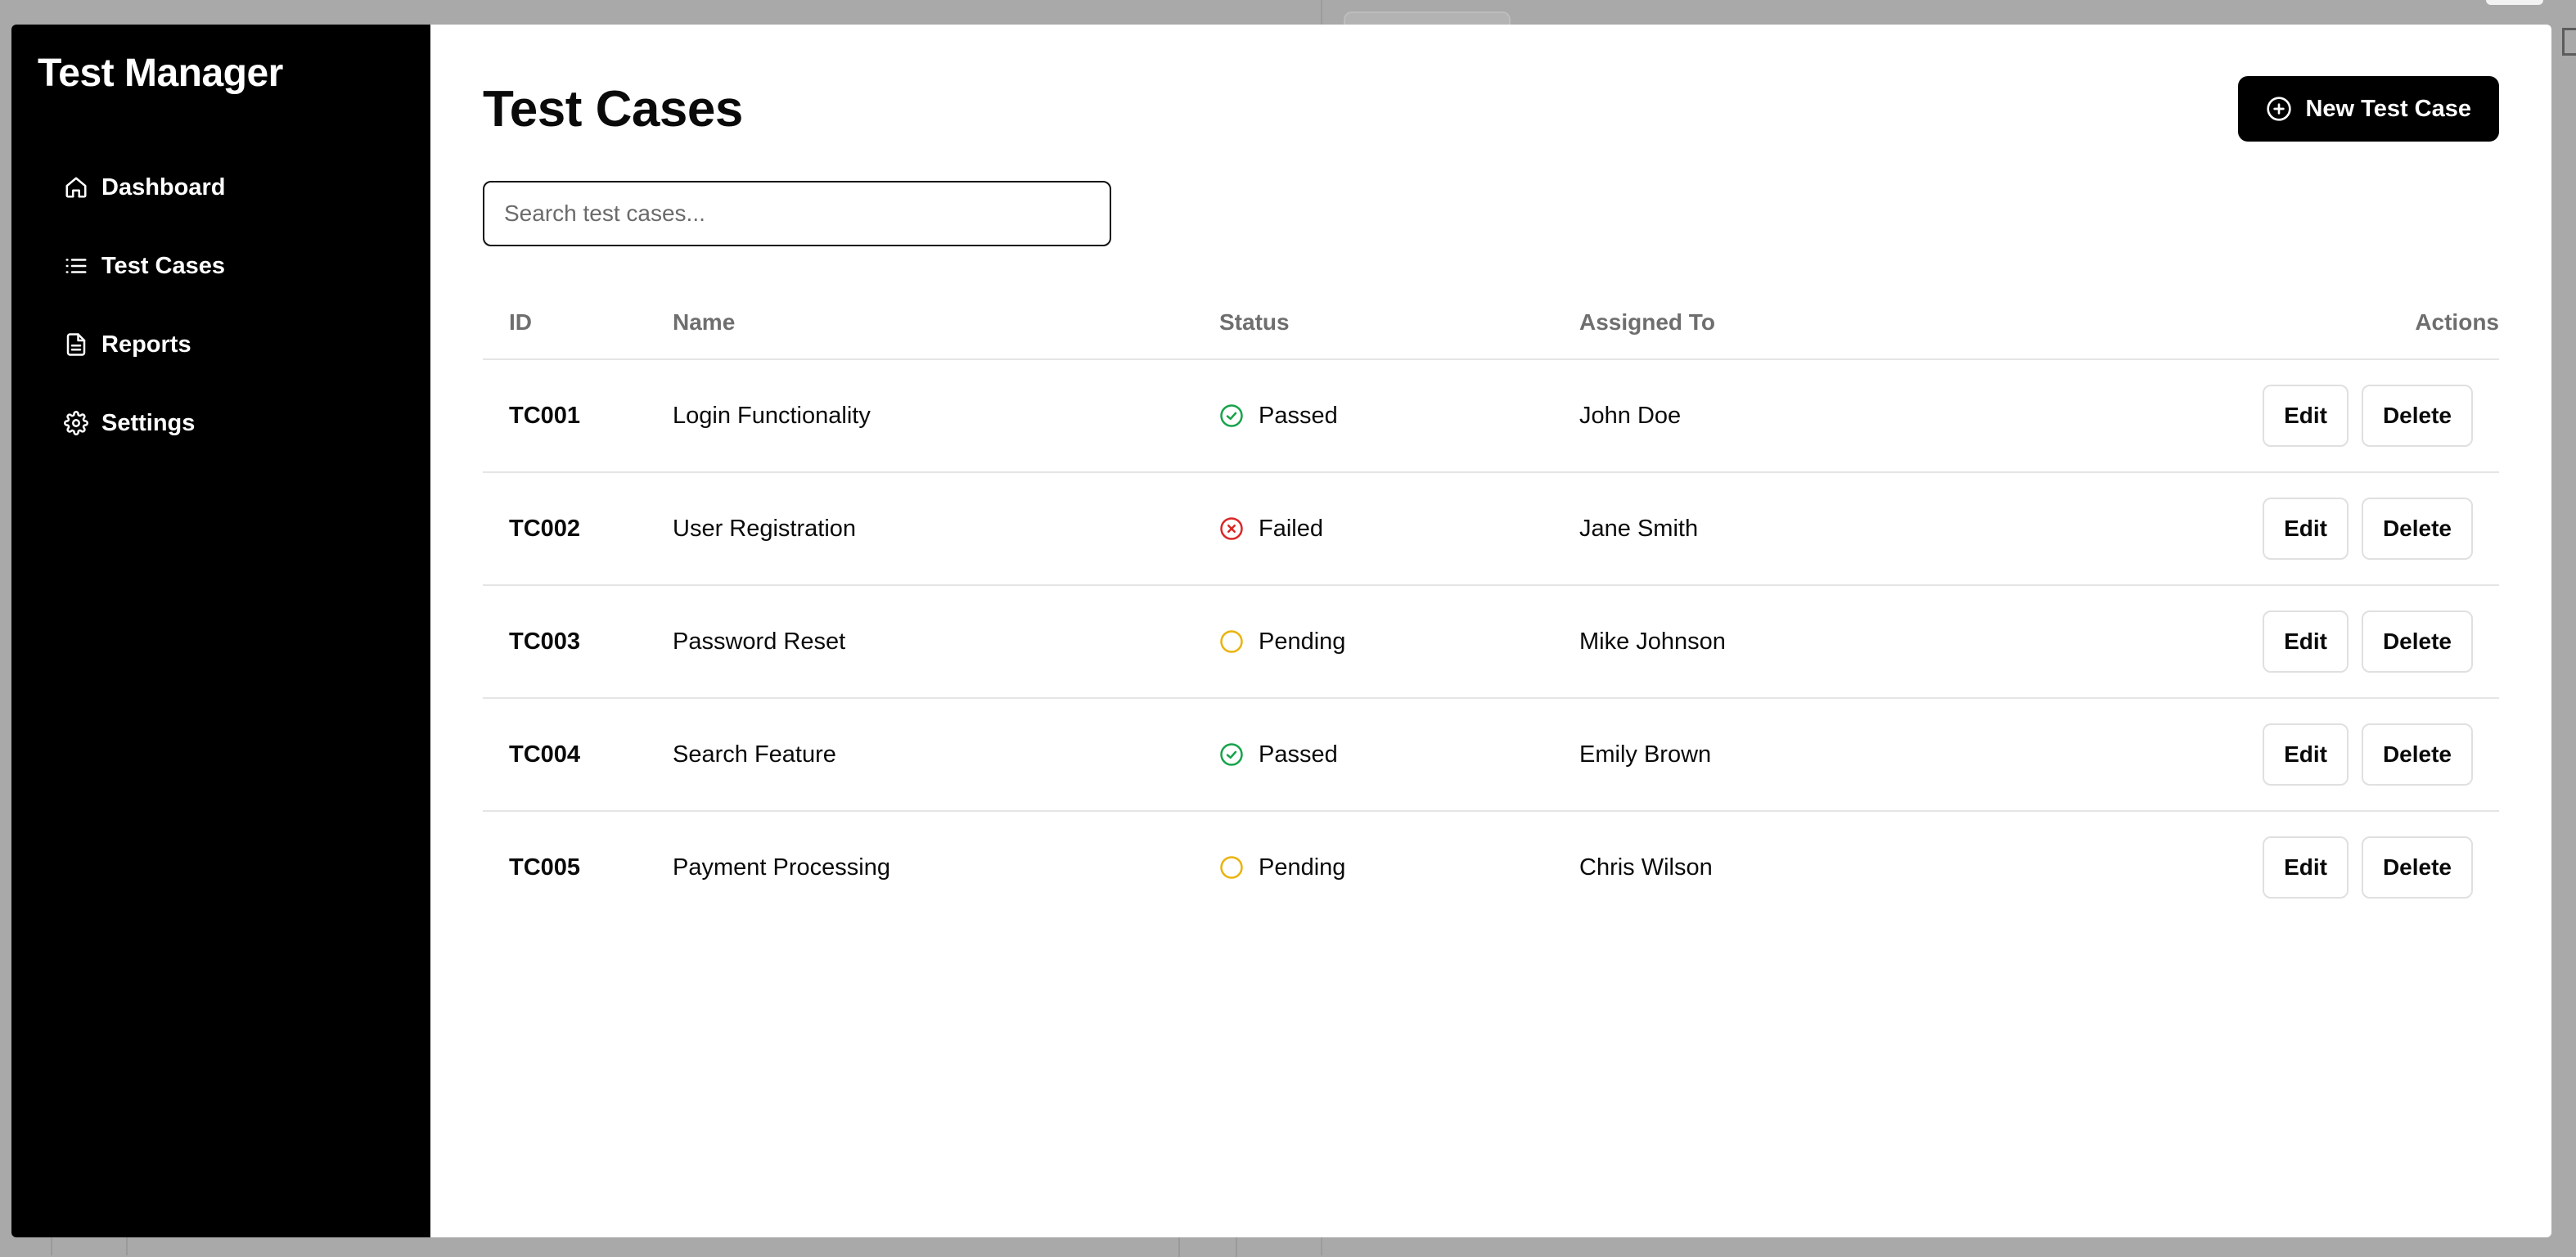  I want to click on row-id: TC002, so click(545, 529).